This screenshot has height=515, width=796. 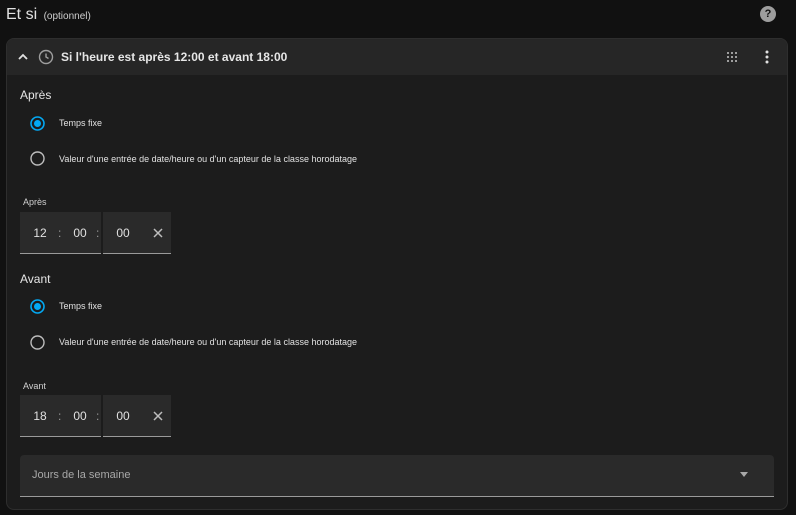 I want to click on clock-icon, so click(x=46, y=57).